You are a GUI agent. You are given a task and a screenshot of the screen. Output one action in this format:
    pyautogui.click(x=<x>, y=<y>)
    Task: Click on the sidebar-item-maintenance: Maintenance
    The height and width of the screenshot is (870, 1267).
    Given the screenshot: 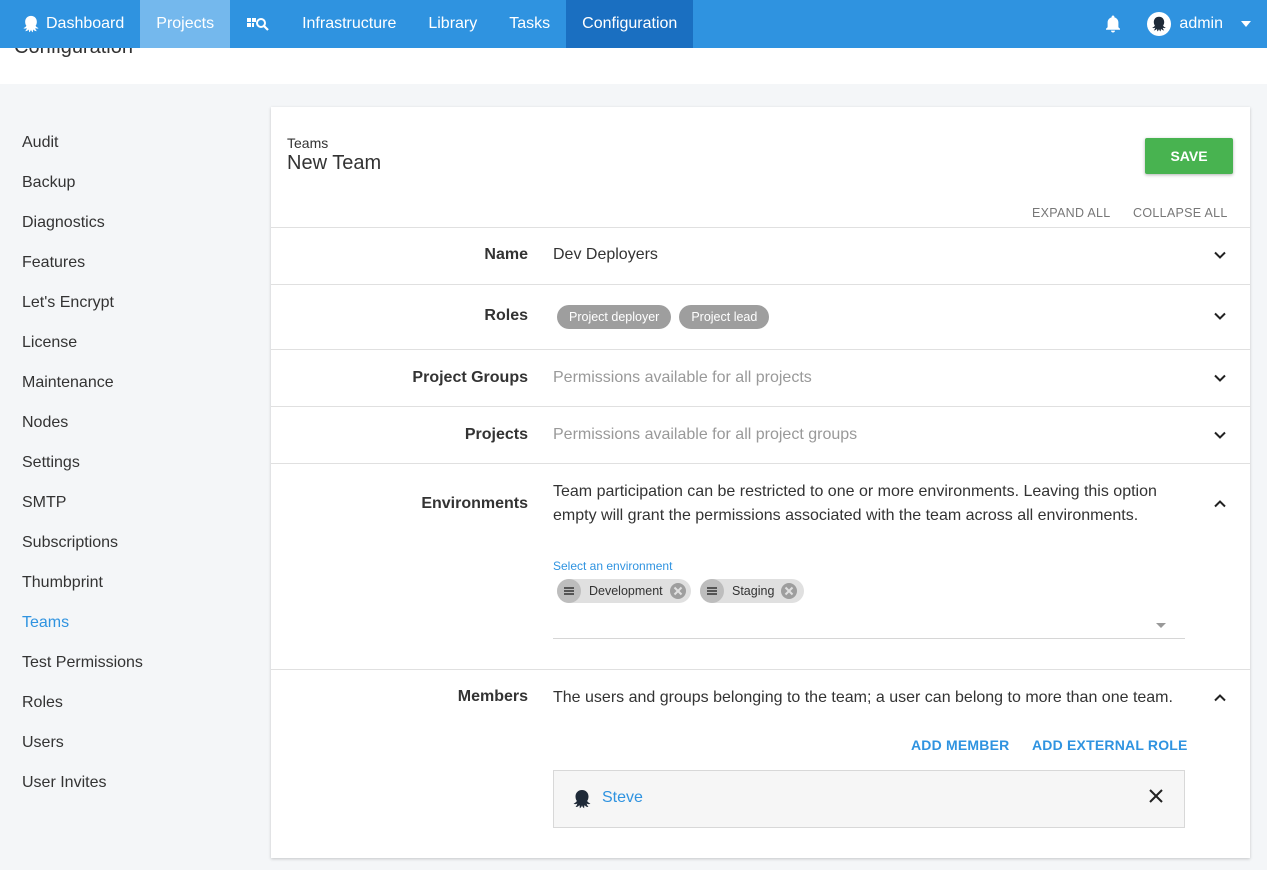 What is the action you would take?
    pyautogui.click(x=68, y=383)
    